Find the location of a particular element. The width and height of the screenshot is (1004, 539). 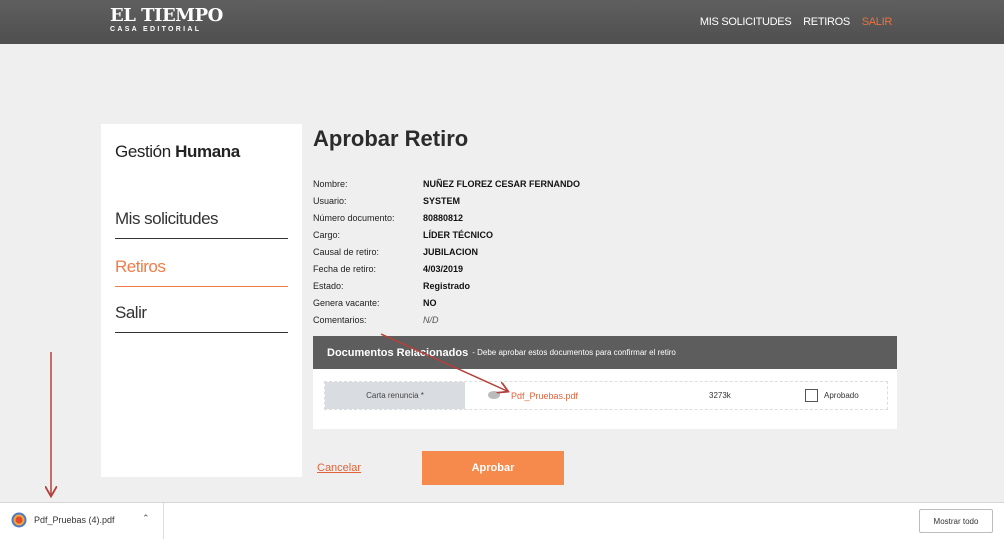

sidebar-title-bold: Humana is located at coordinates (207, 151).